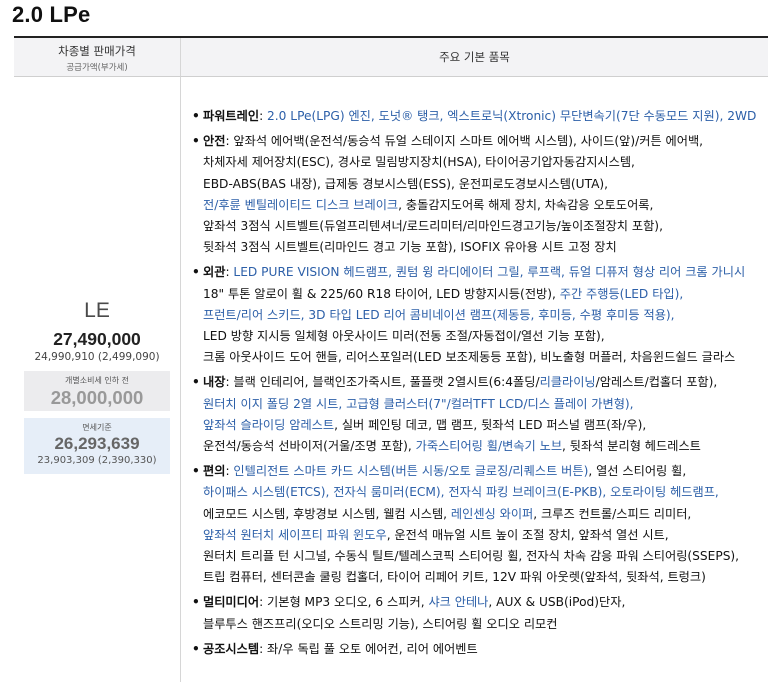  I want to click on feature-text: 에코모드 시스템, 후방경보 시스템, 웰컴 시스템,, so click(327, 513).